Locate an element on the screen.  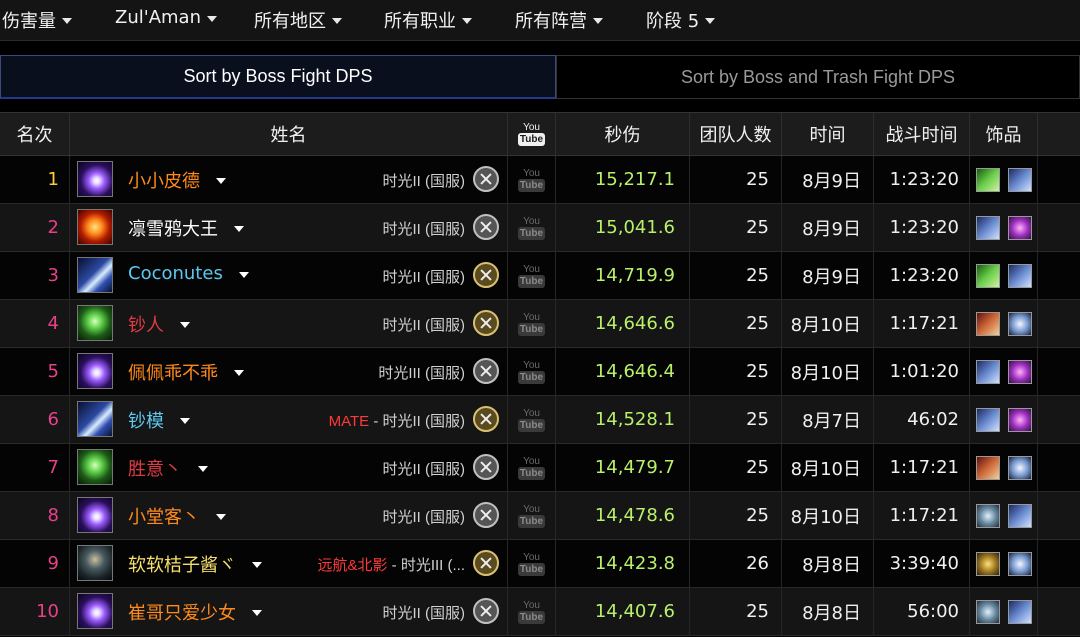
player-name-dropdown: Coconutes is located at coordinates (188, 273).